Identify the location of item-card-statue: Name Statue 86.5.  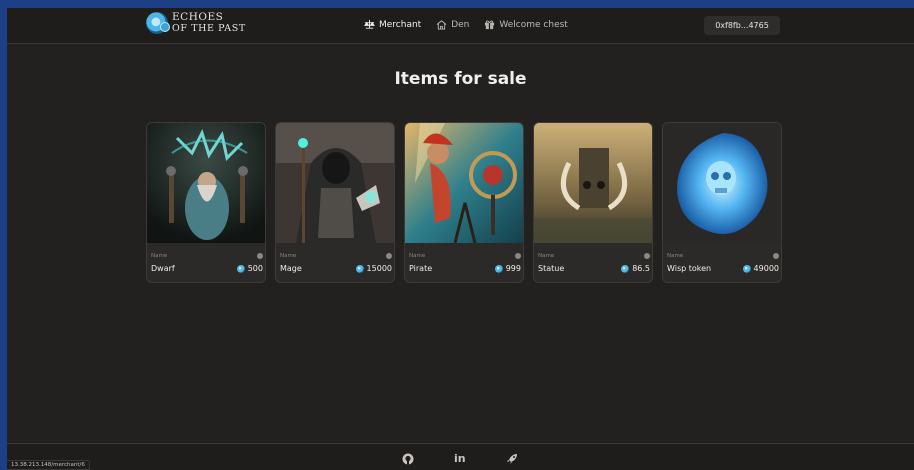
(593, 202).